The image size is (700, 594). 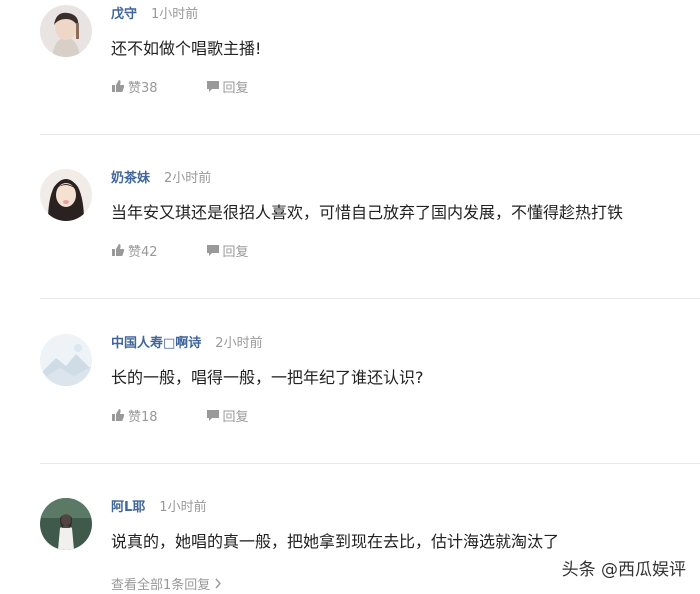 What do you see at coordinates (156, 343) in the screenshot?
I see `username: 中国人寿□啊诗` at bounding box center [156, 343].